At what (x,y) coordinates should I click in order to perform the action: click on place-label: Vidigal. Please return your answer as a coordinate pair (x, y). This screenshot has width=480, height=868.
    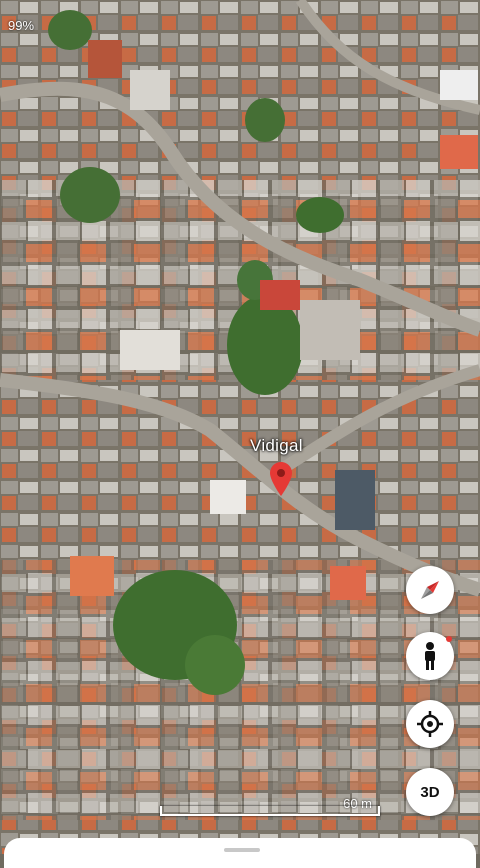
    Looking at the image, I should click on (276, 446).